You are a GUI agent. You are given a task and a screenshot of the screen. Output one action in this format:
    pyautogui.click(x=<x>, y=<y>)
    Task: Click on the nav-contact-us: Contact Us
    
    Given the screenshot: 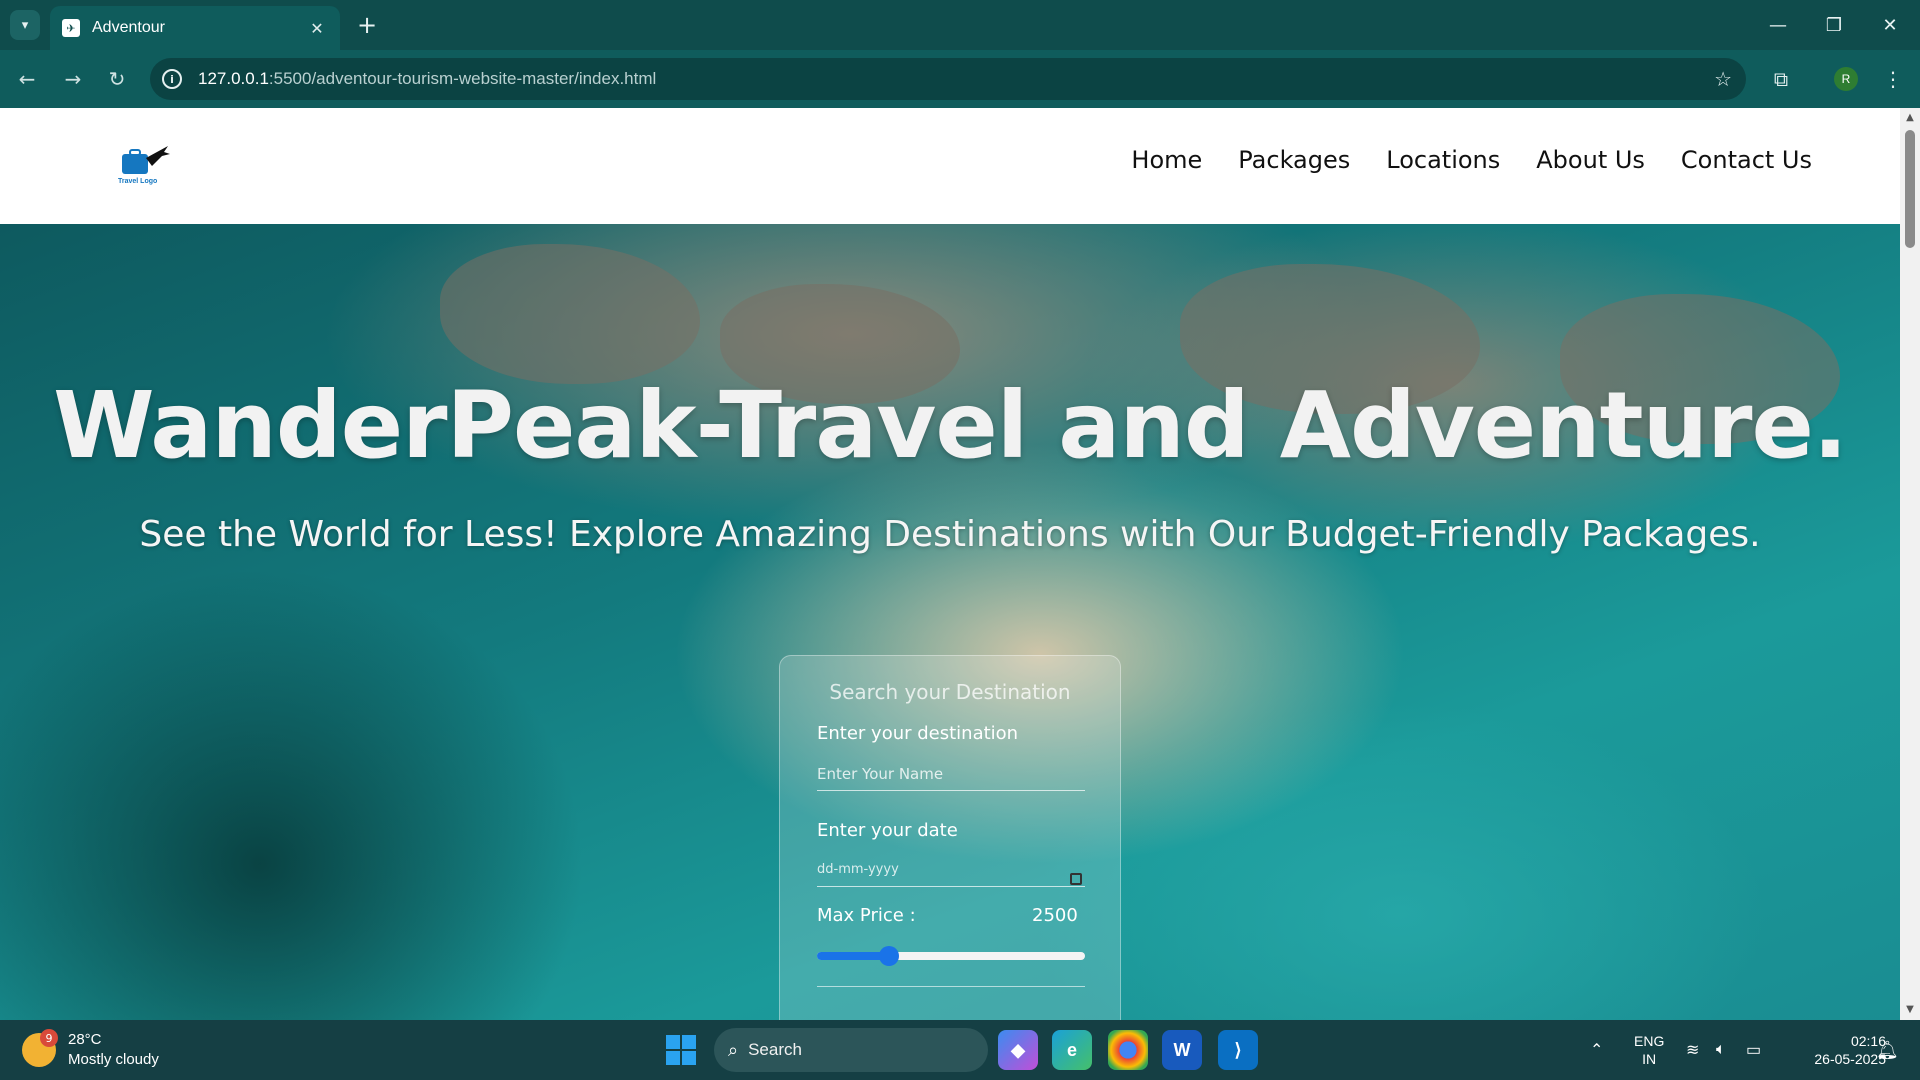 What is the action you would take?
    pyautogui.click(x=1746, y=160)
    